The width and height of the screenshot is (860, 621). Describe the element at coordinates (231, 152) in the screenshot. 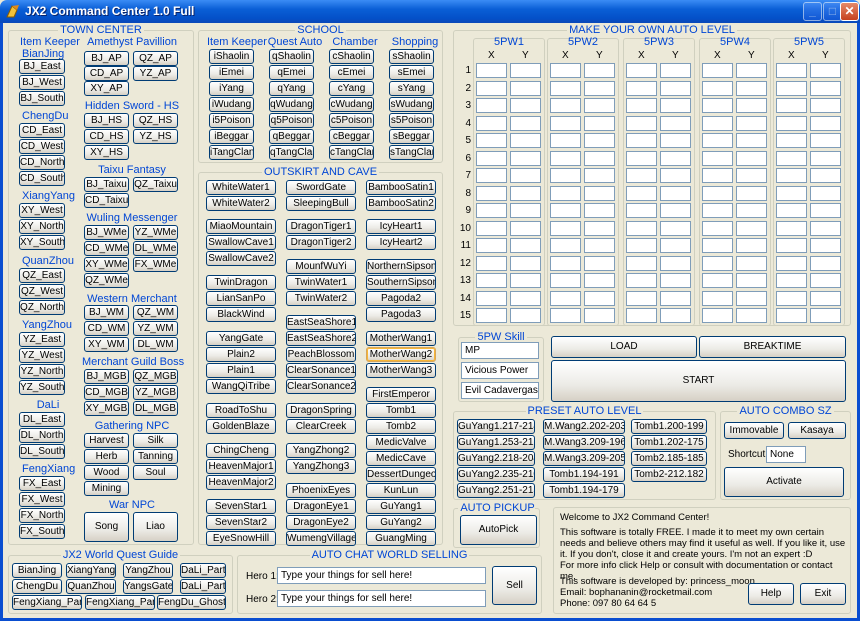

I see `school-button-itangclan: iTangClan` at that location.